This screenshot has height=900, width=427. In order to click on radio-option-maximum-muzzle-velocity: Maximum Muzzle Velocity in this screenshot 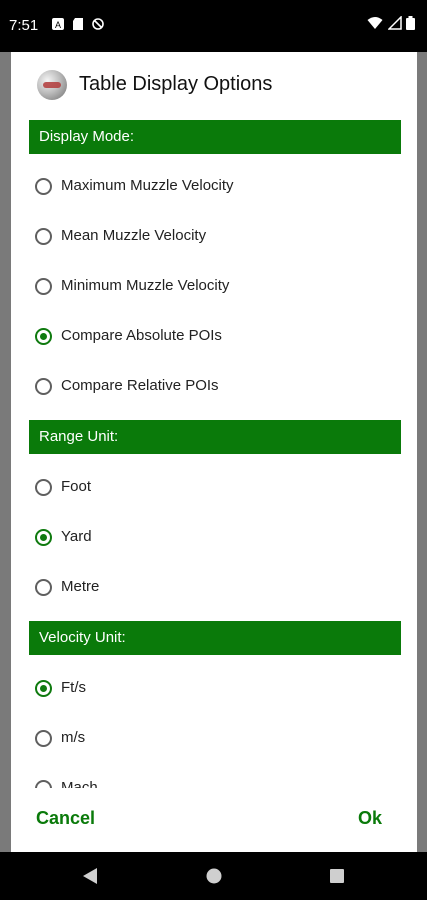, I will do `click(215, 188)`.